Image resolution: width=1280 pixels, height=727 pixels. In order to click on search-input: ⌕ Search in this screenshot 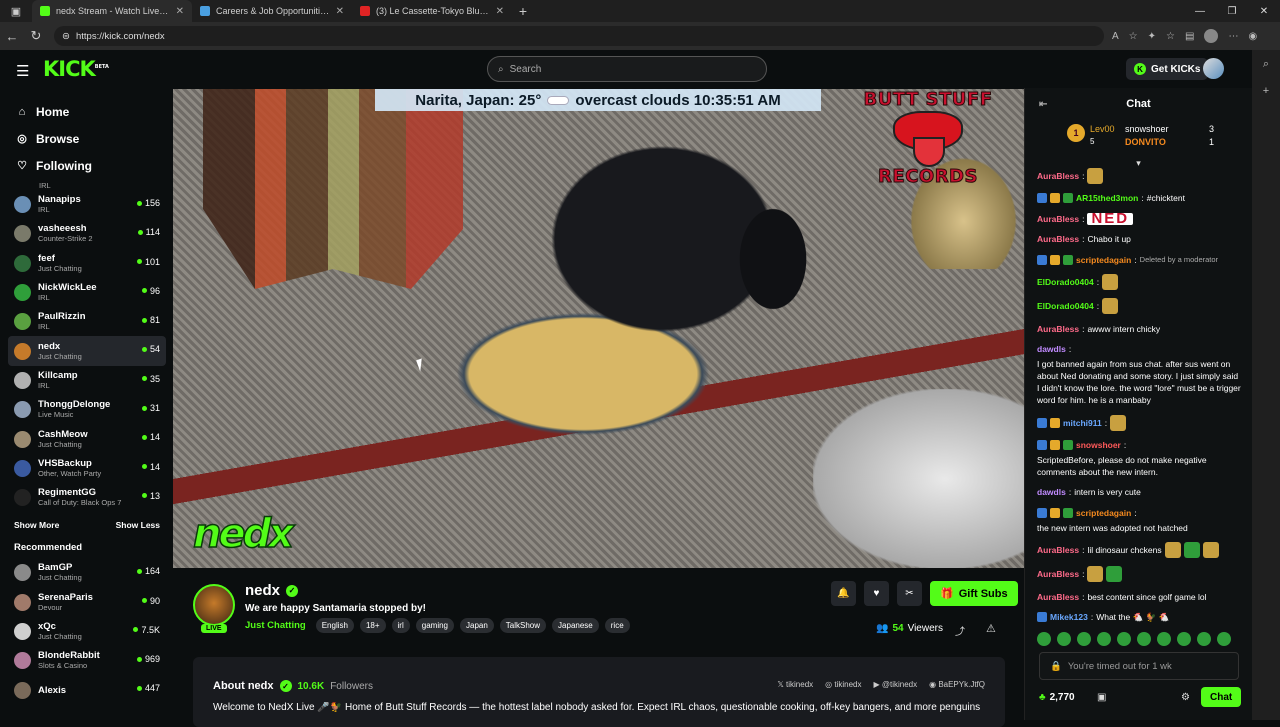, I will do `click(627, 69)`.